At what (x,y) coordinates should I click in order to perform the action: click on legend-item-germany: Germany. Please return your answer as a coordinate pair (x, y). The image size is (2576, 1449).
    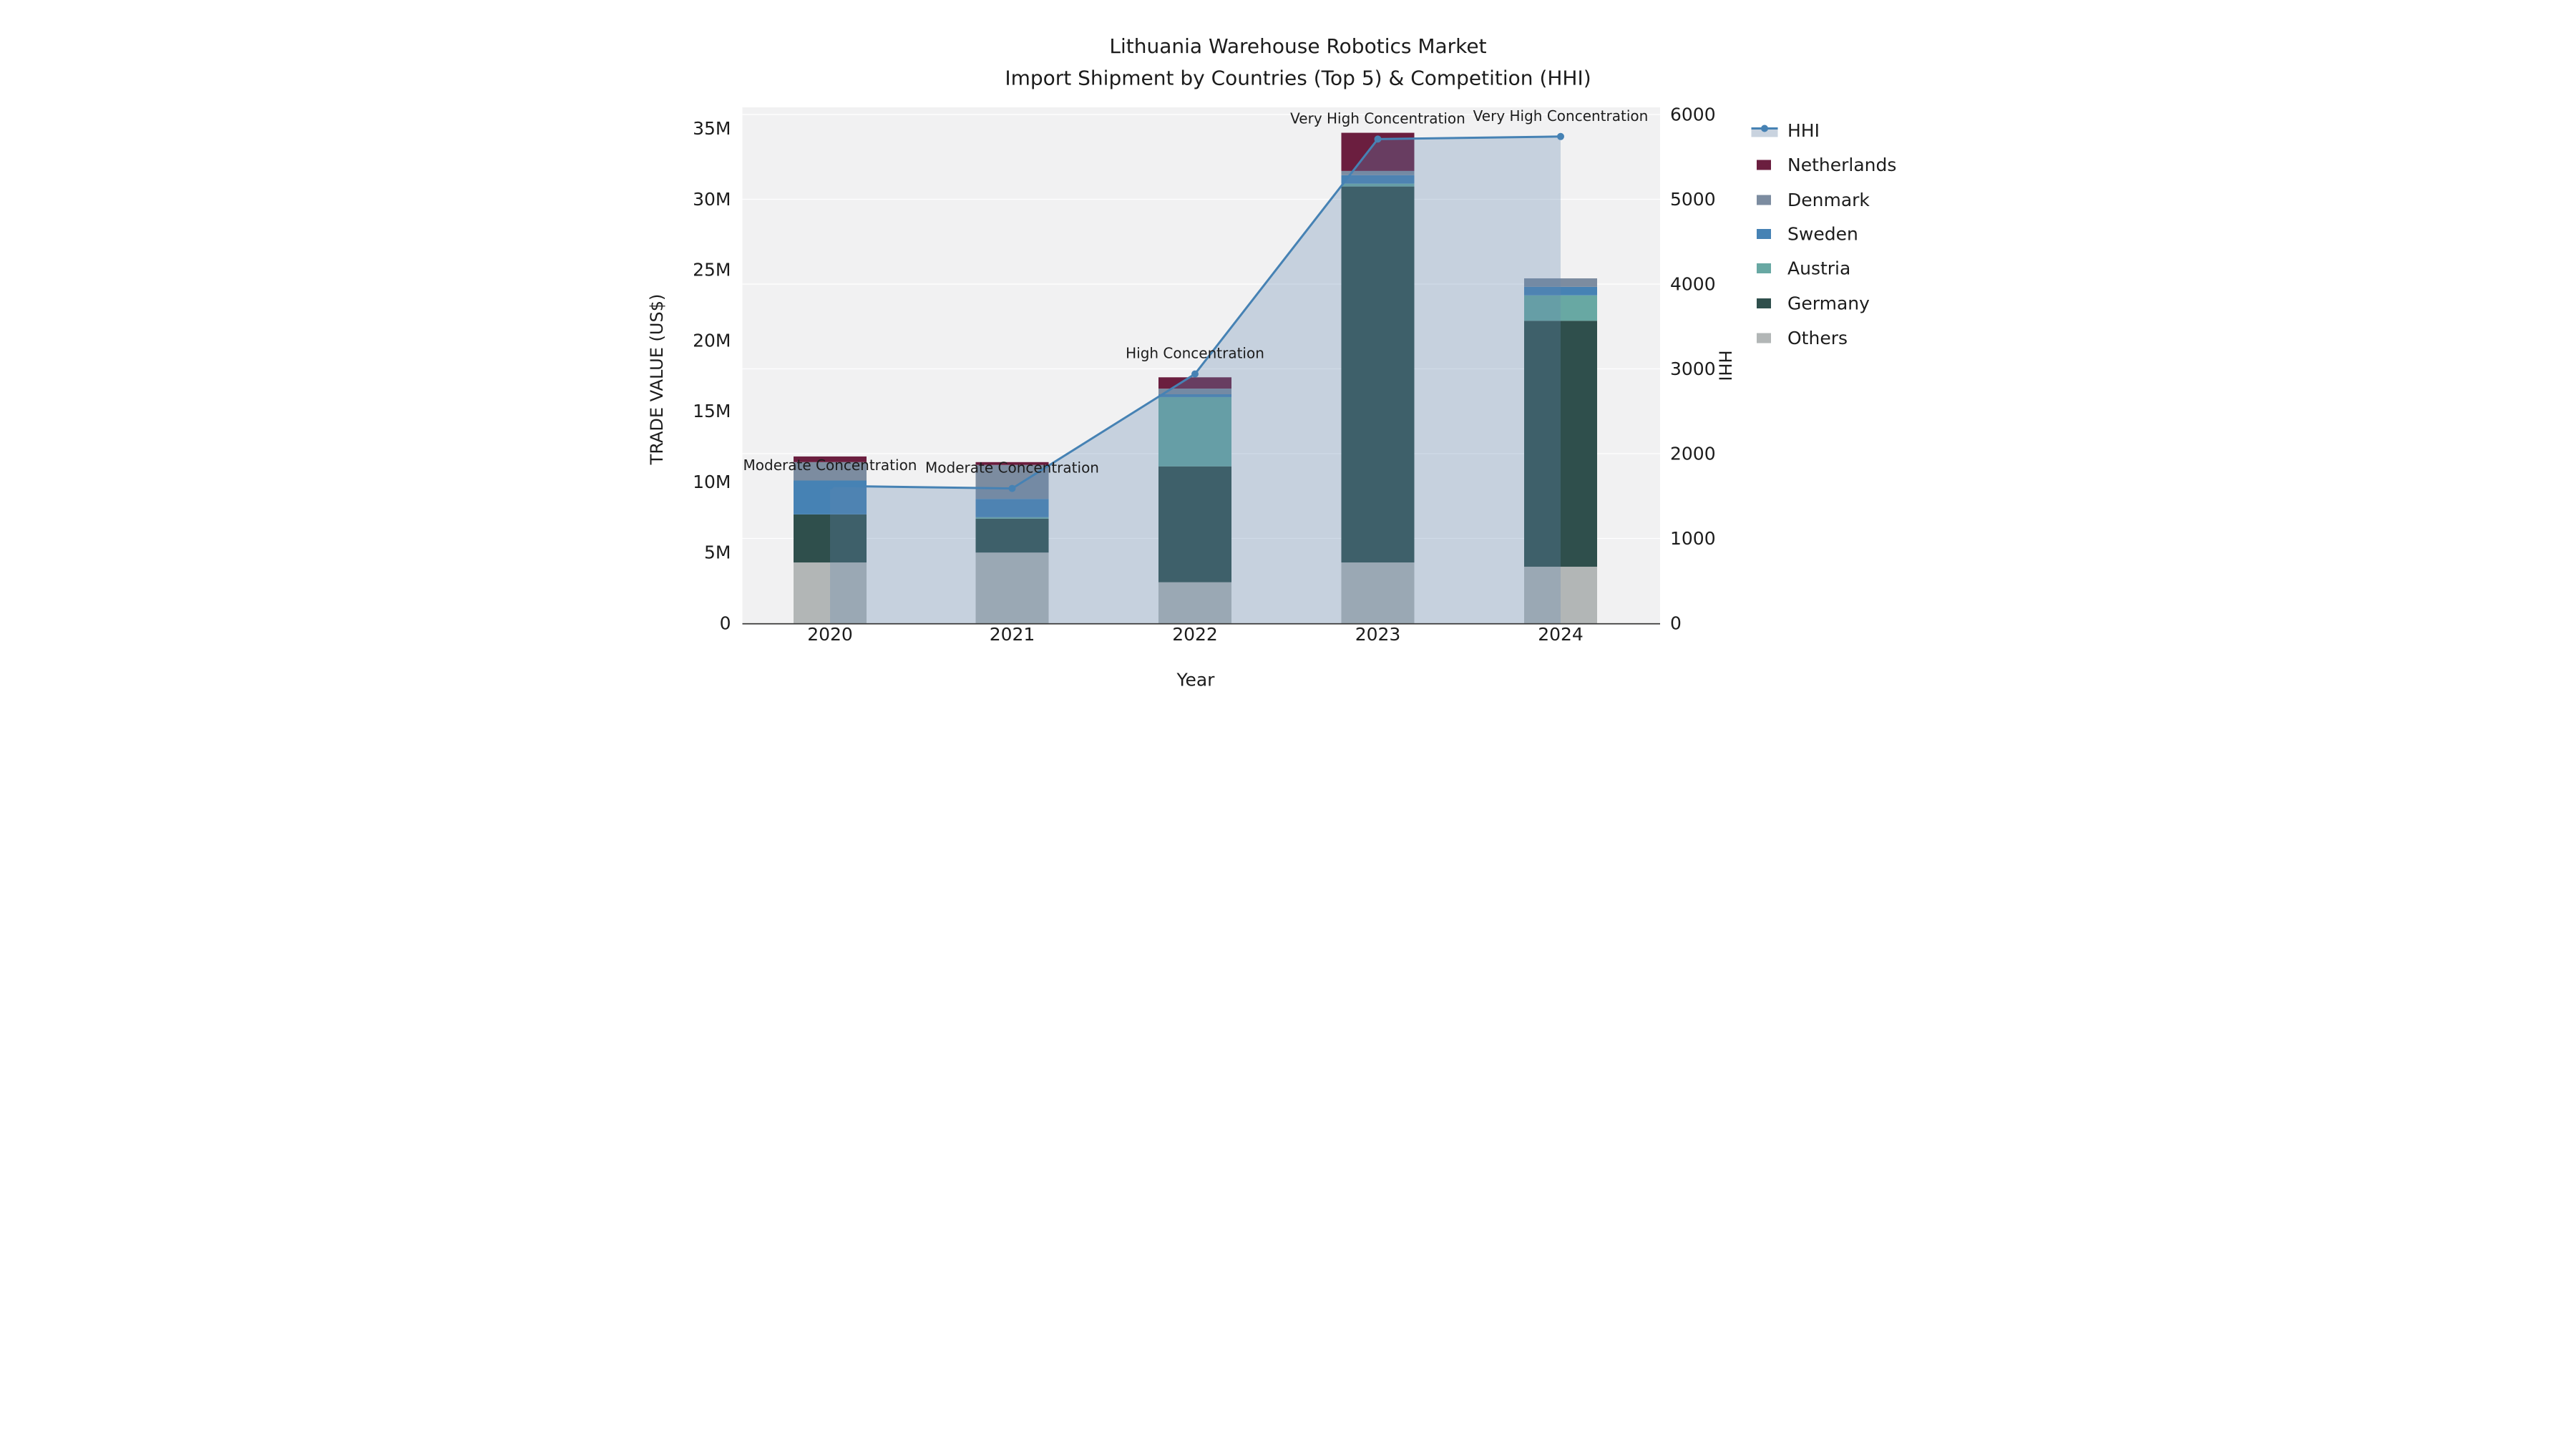
    Looking at the image, I should click on (1813, 303).